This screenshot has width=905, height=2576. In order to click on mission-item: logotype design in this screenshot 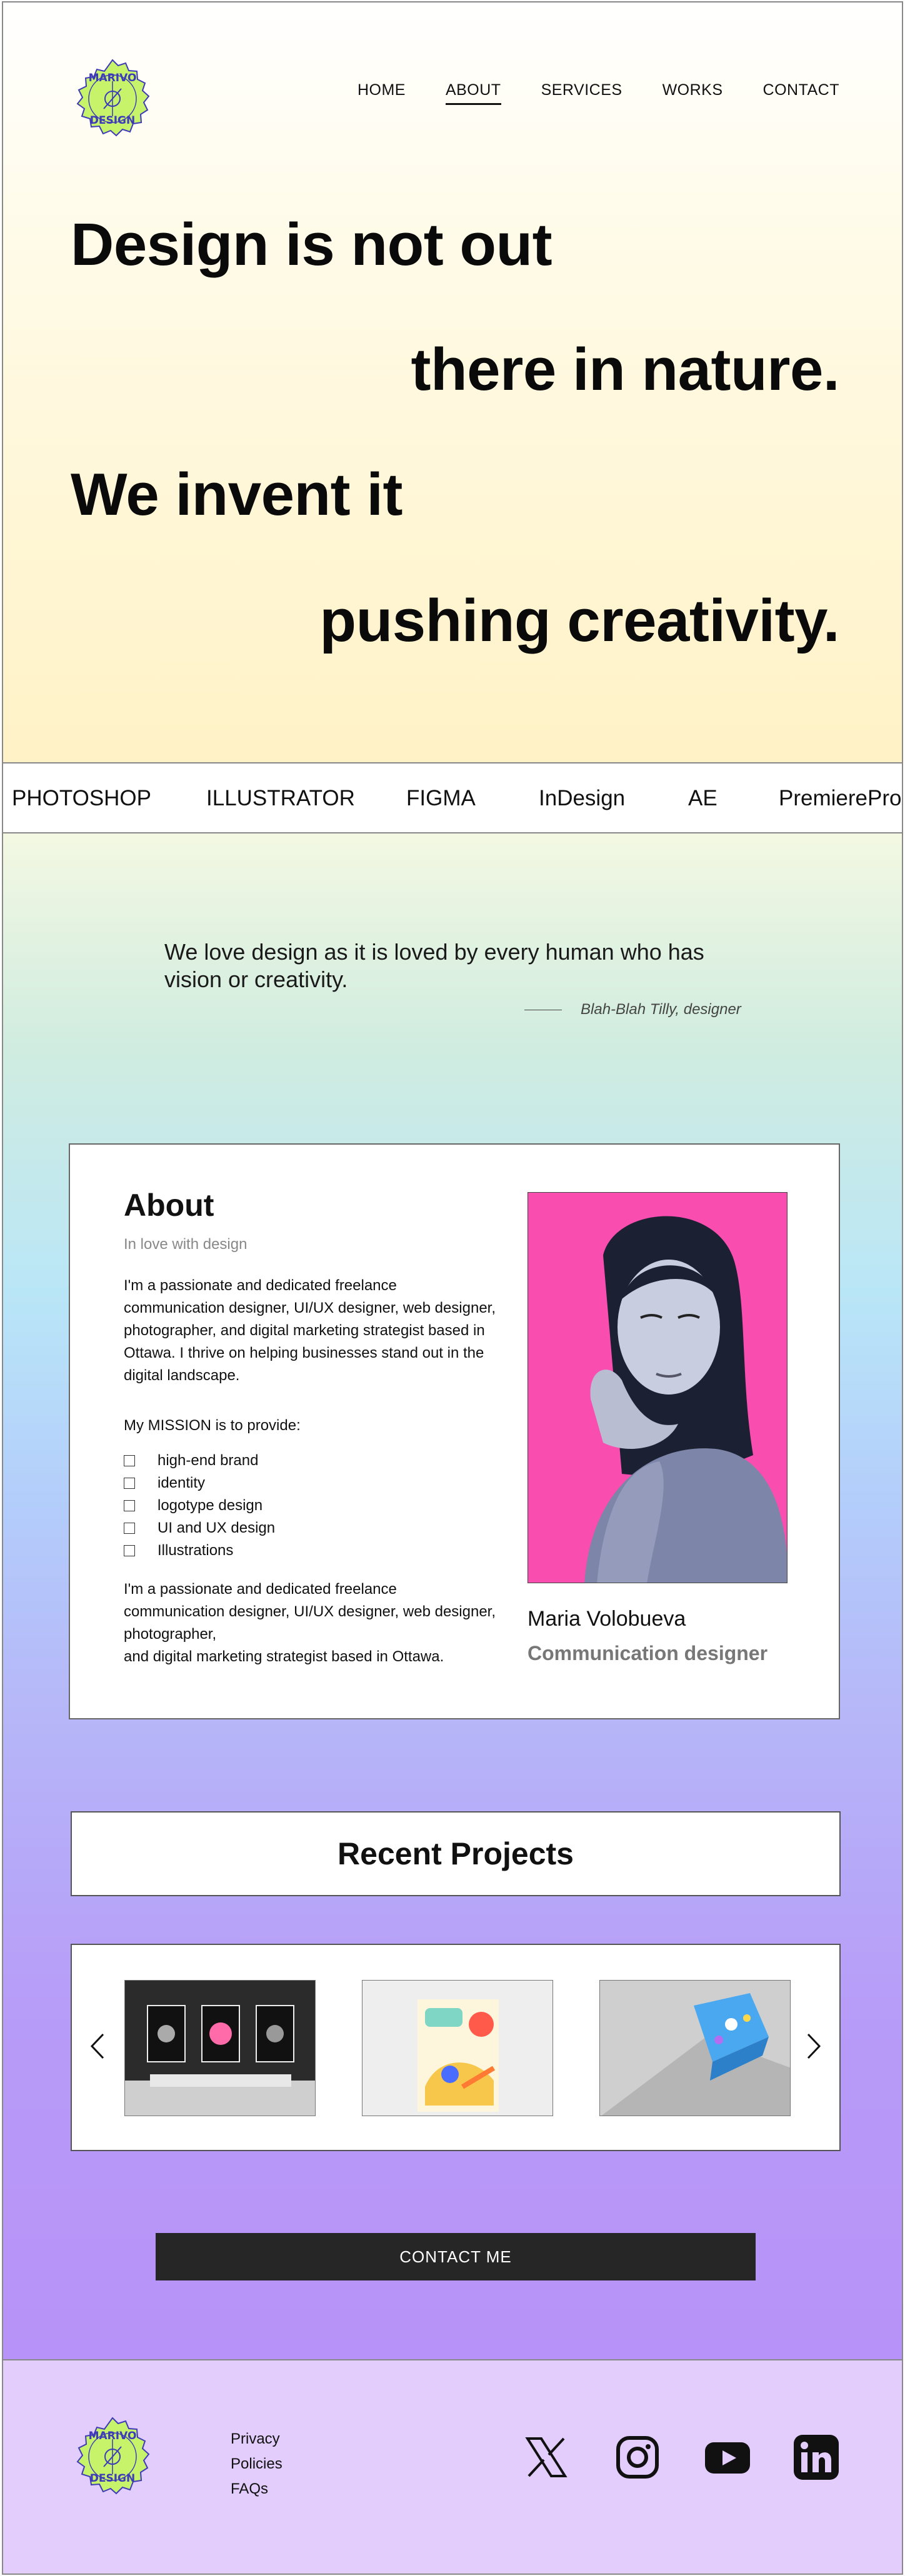, I will do `click(200, 1505)`.